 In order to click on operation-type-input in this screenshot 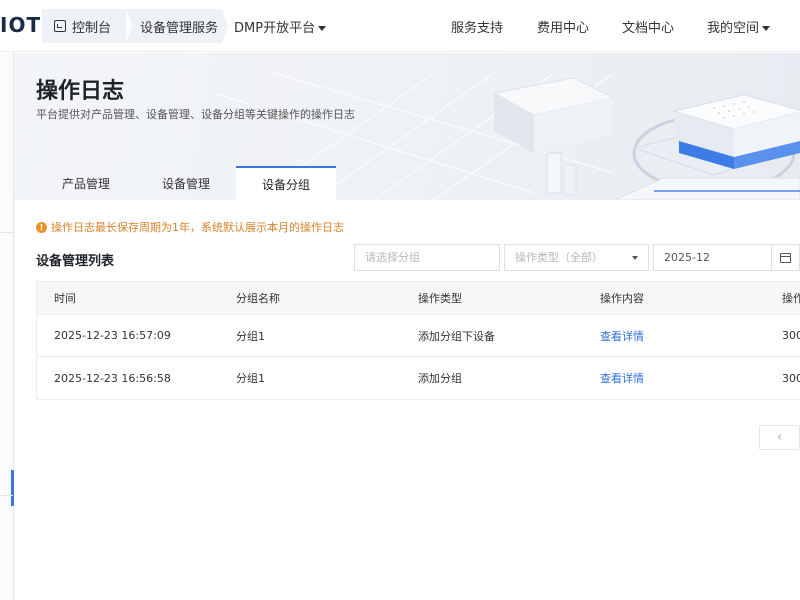, I will do `click(581, 257)`.